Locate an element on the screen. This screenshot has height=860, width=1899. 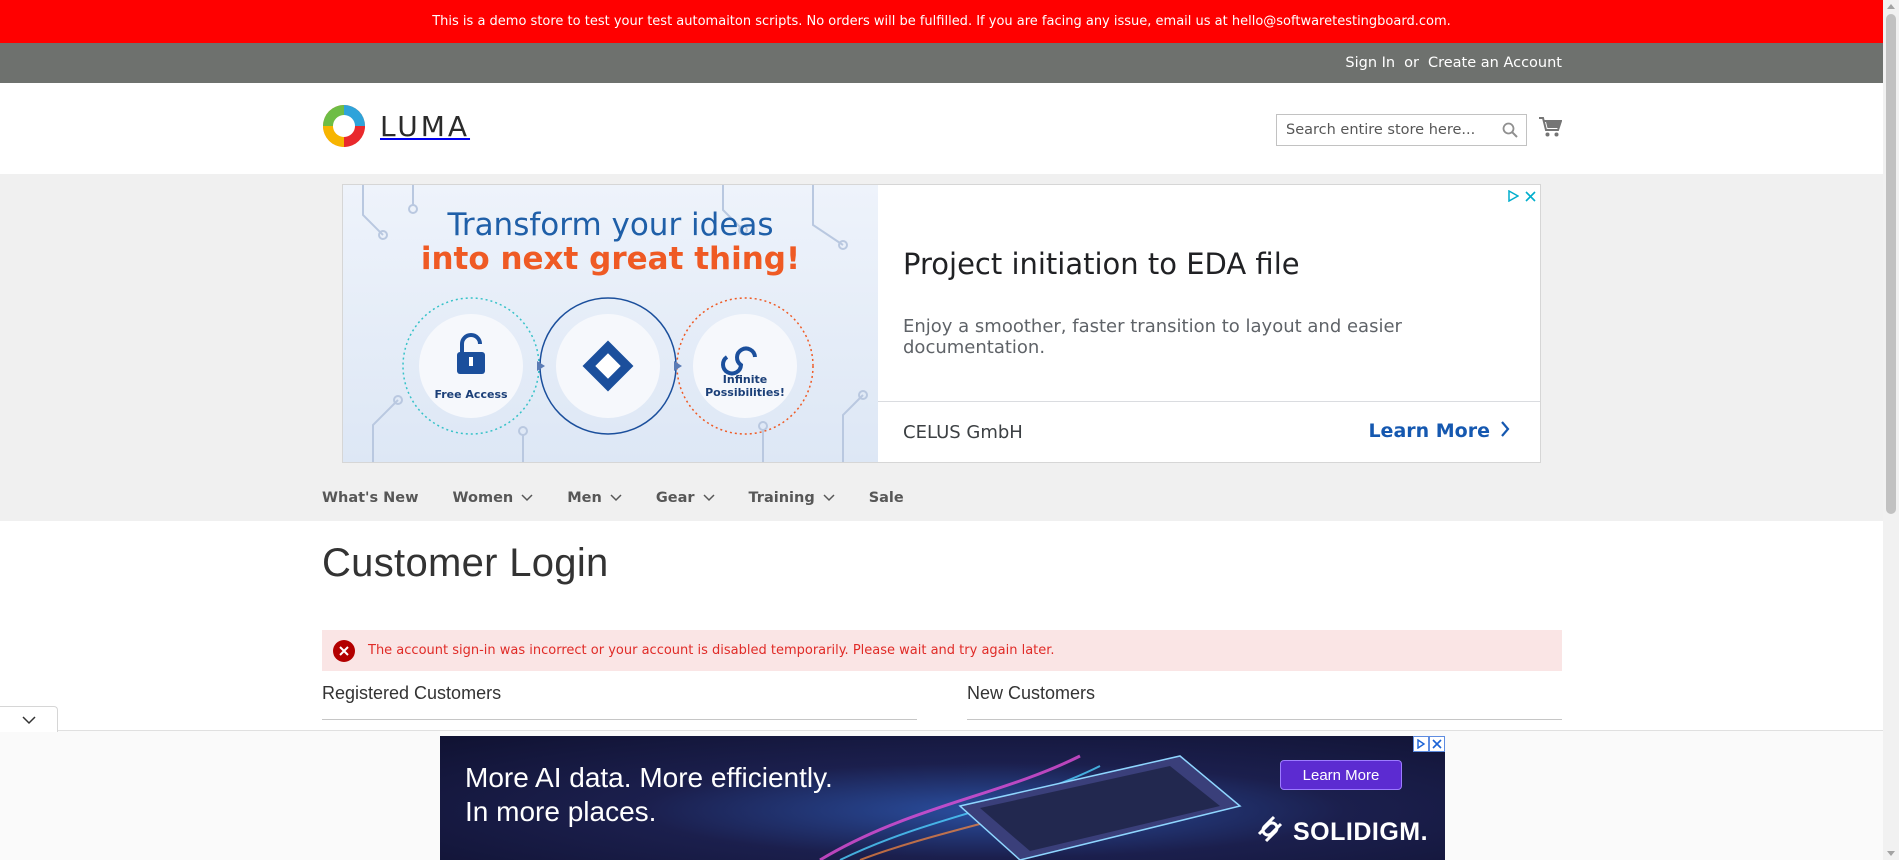
nav-item-label: Men is located at coordinates (584, 497).